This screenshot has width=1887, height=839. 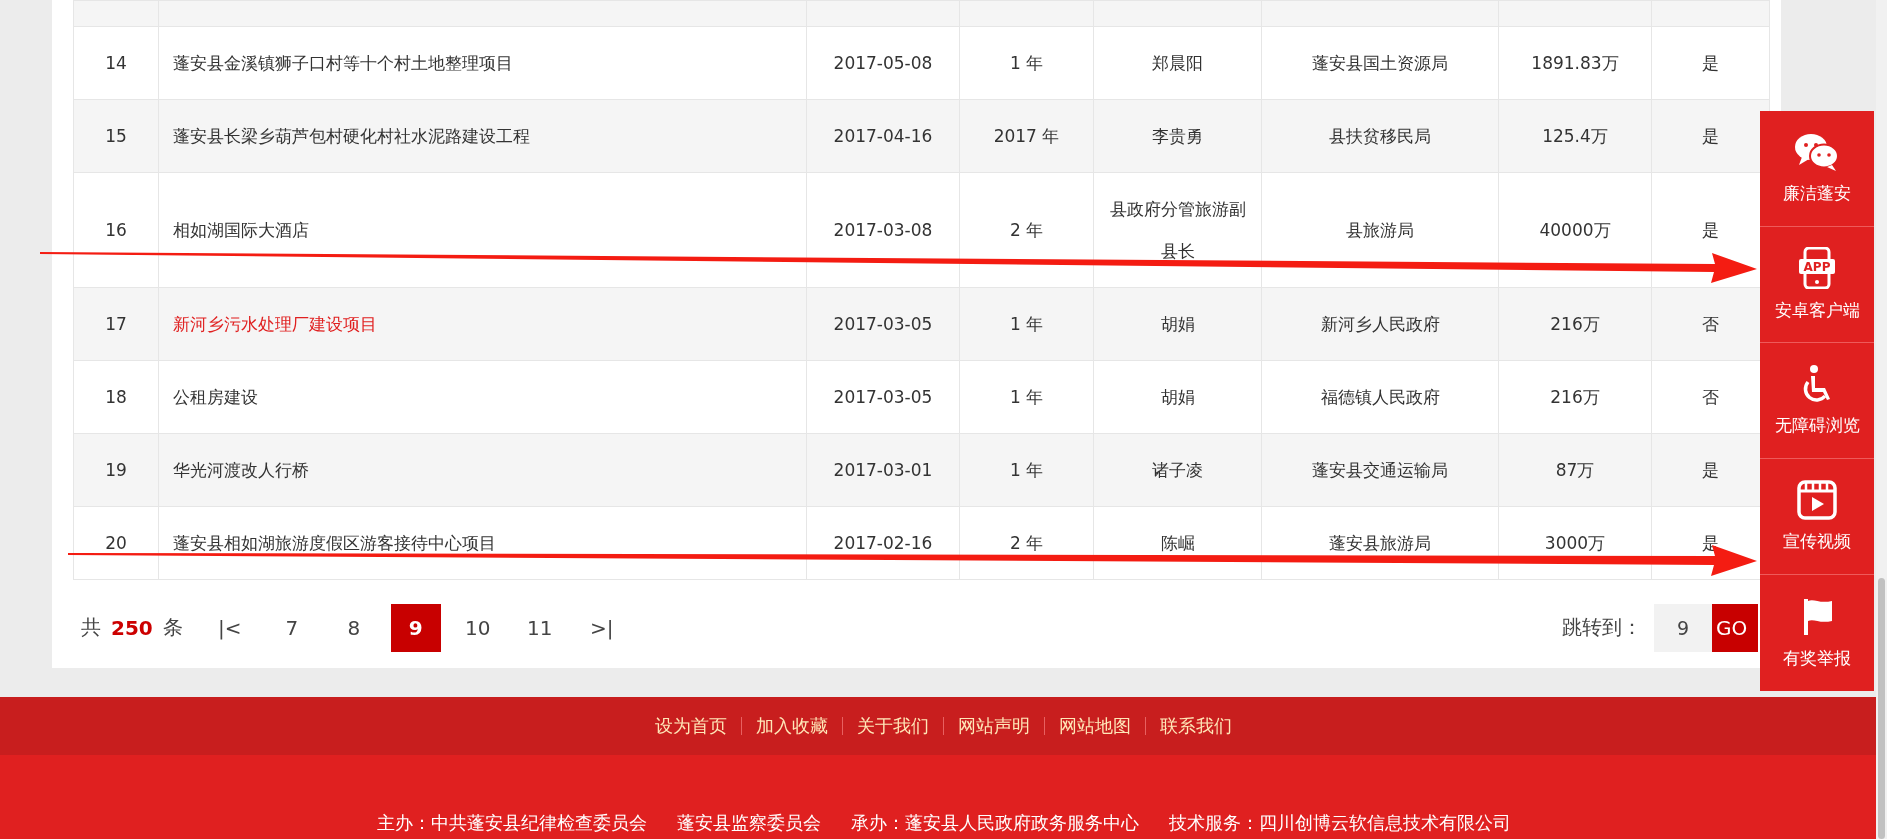 What do you see at coordinates (691, 726) in the screenshot?
I see `footer-link: 设为首页` at bounding box center [691, 726].